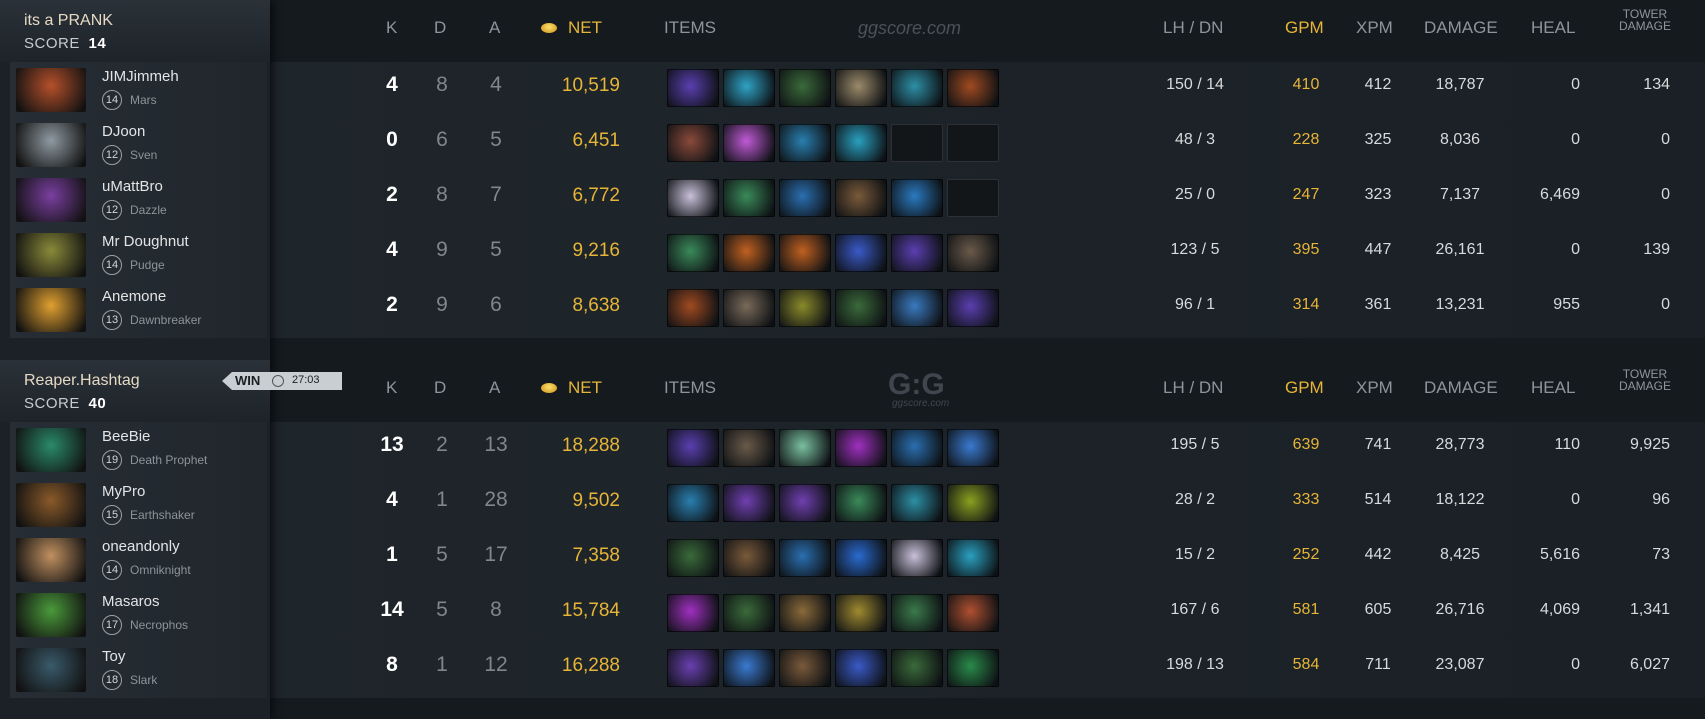  Describe the element at coordinates (112, 680) in the screenshot. I see `hero-level: 18` at that location.